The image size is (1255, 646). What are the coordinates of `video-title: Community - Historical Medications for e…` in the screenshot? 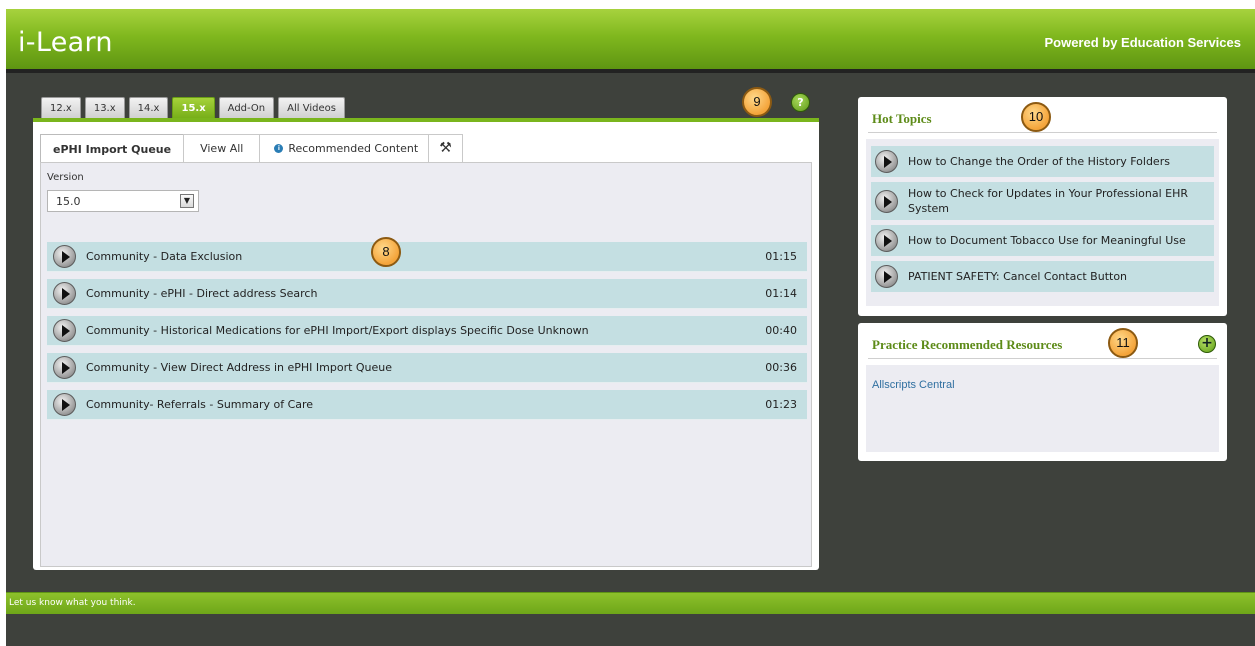 It's located at (337, 330).